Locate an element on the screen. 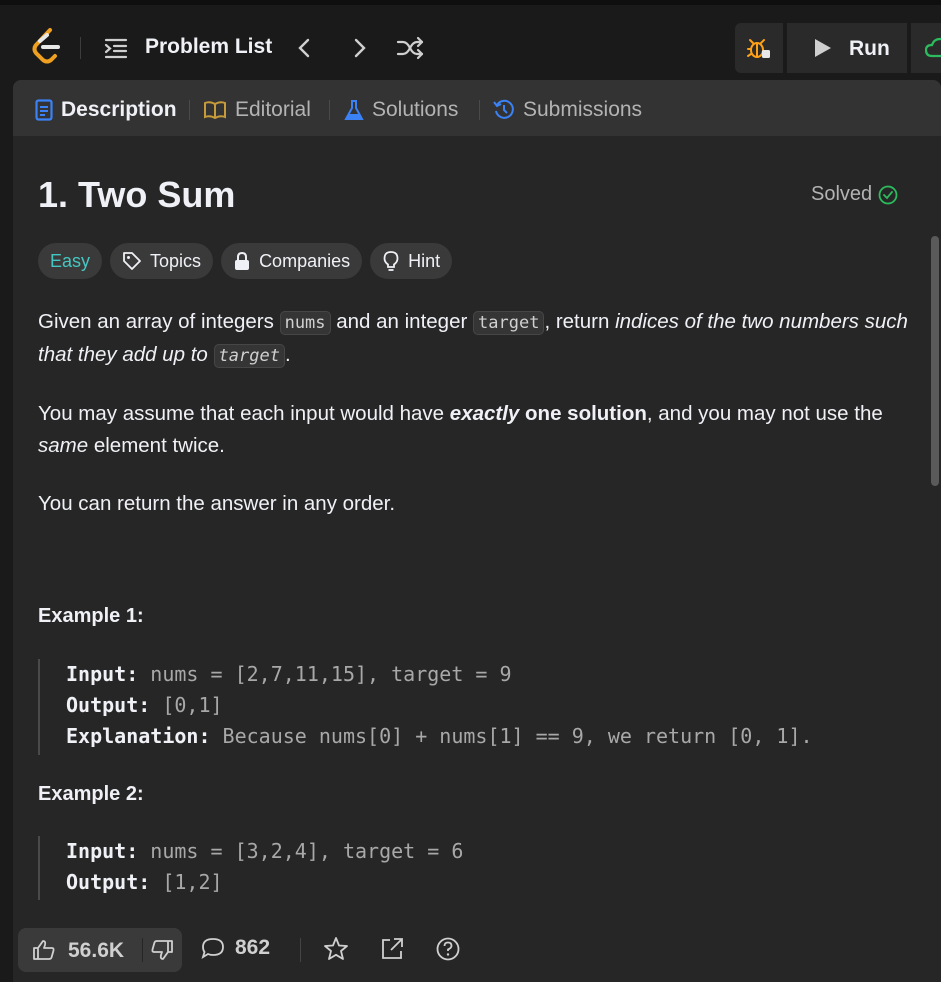 Image resolution: width=941 pixels, height=982 pixels. thumbs-down-icon is located at coordinates (162, 950).